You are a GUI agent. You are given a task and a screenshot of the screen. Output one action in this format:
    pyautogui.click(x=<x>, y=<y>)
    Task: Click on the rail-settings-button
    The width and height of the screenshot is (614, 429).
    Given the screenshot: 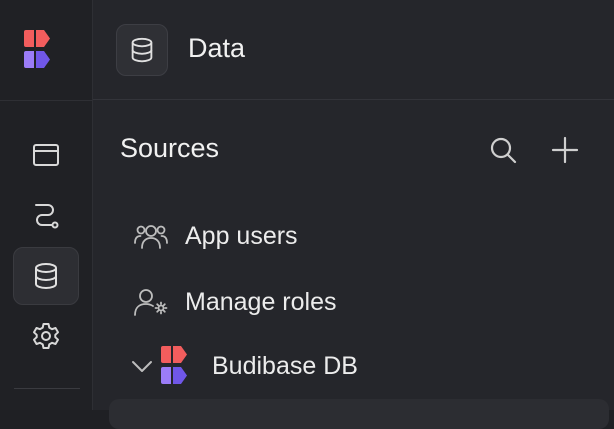 What is the action you would take?
    pyautogui.click(x=46, y=336)
    